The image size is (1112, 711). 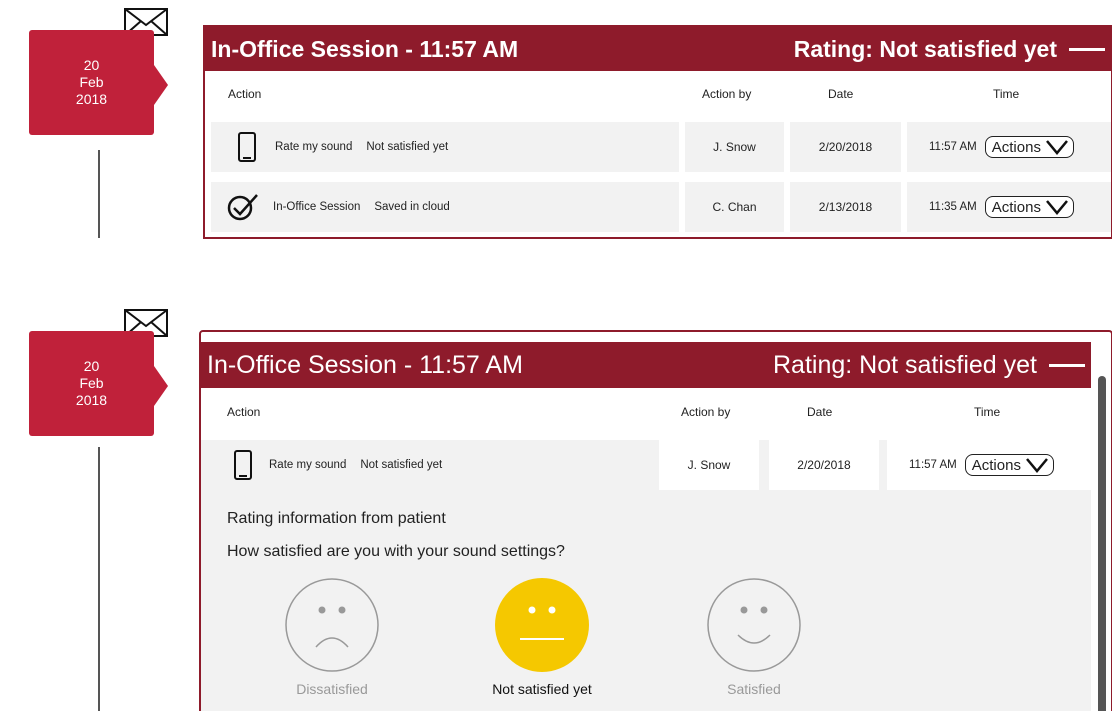 I want to click on scrollbar, so click(x=1102, y=525).